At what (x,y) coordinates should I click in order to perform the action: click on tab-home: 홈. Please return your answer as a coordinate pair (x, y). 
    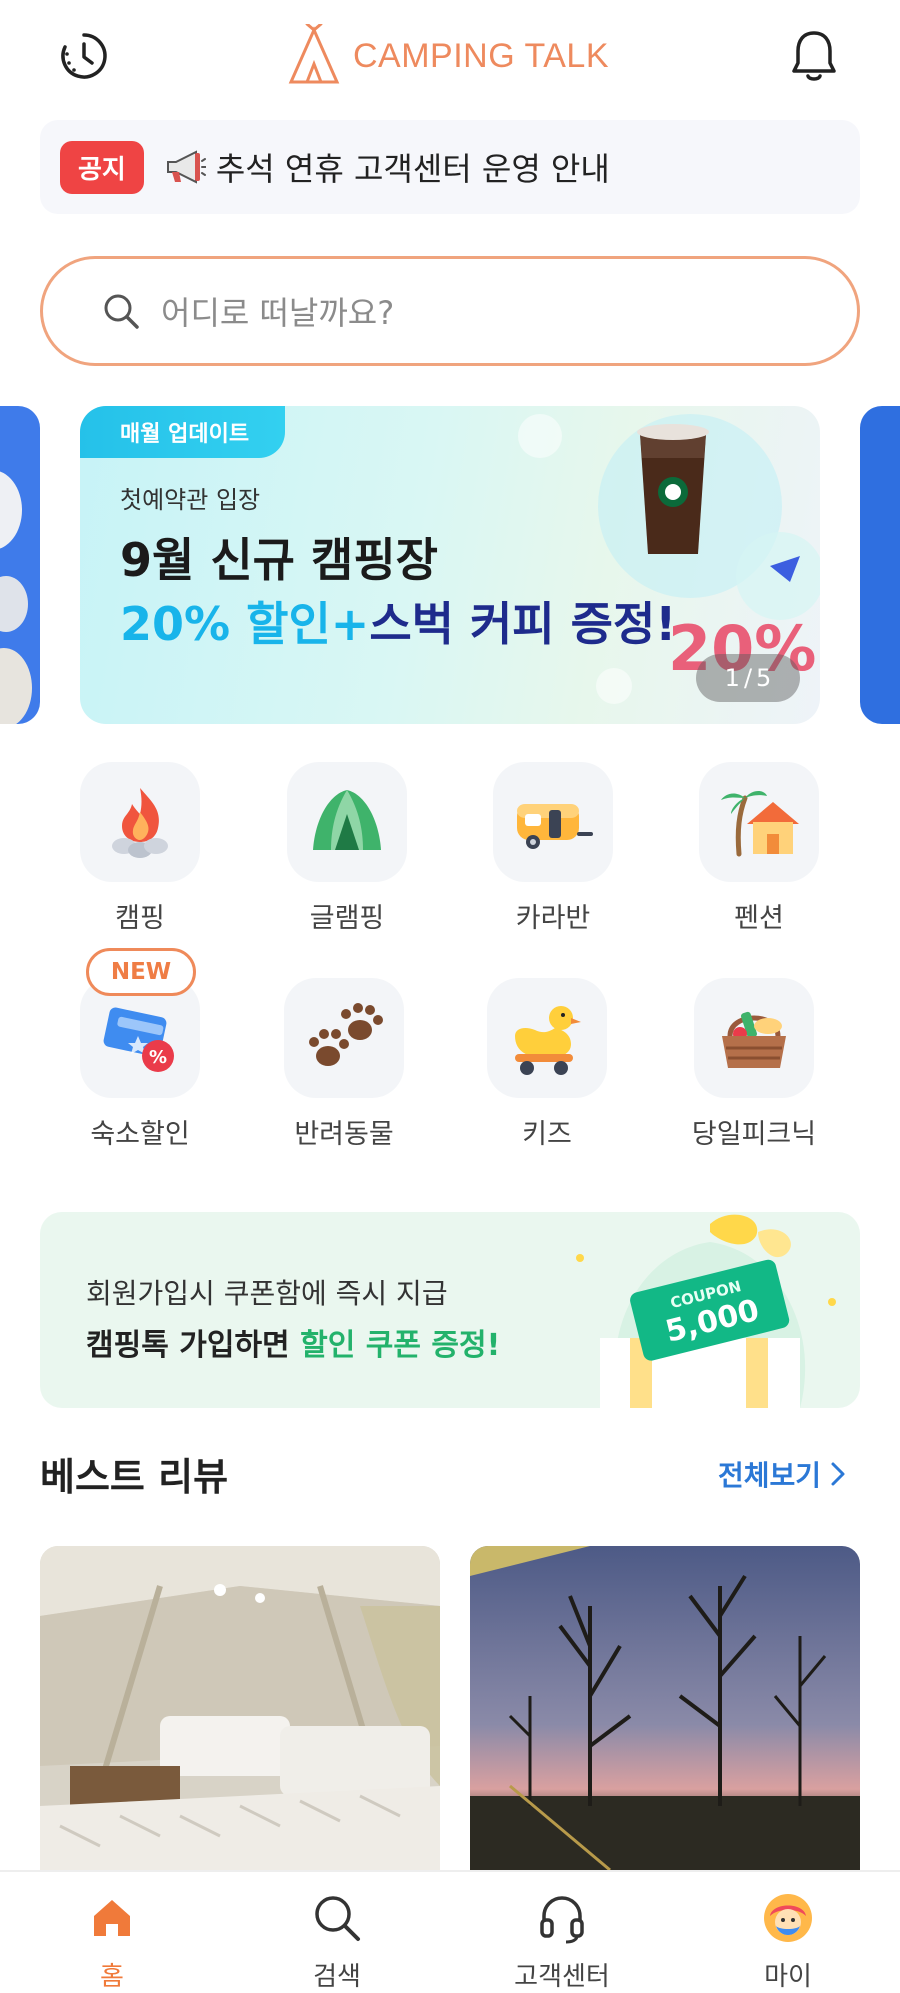
    Looking at the image, I should click on (112, 1941).